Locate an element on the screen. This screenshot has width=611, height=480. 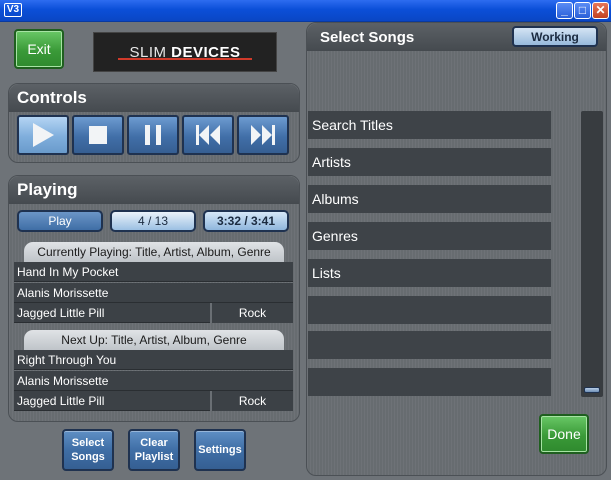
clear-playlist-label-2: Playlist is located at coordinates (154, 457).